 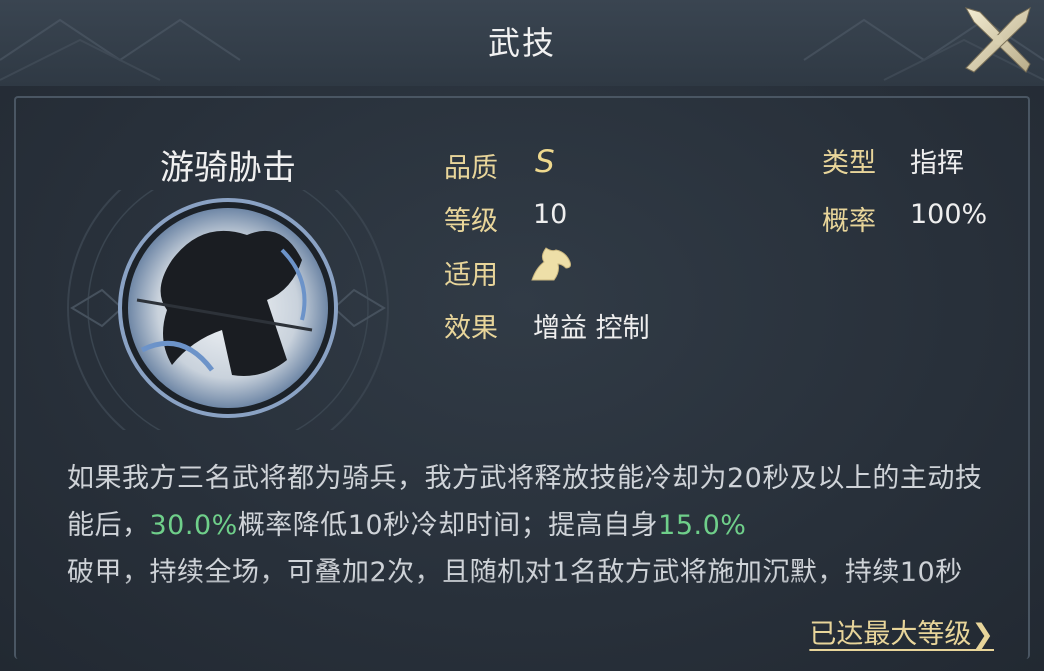 I want to click on page-title: 武技, so click(x=521, y=43).